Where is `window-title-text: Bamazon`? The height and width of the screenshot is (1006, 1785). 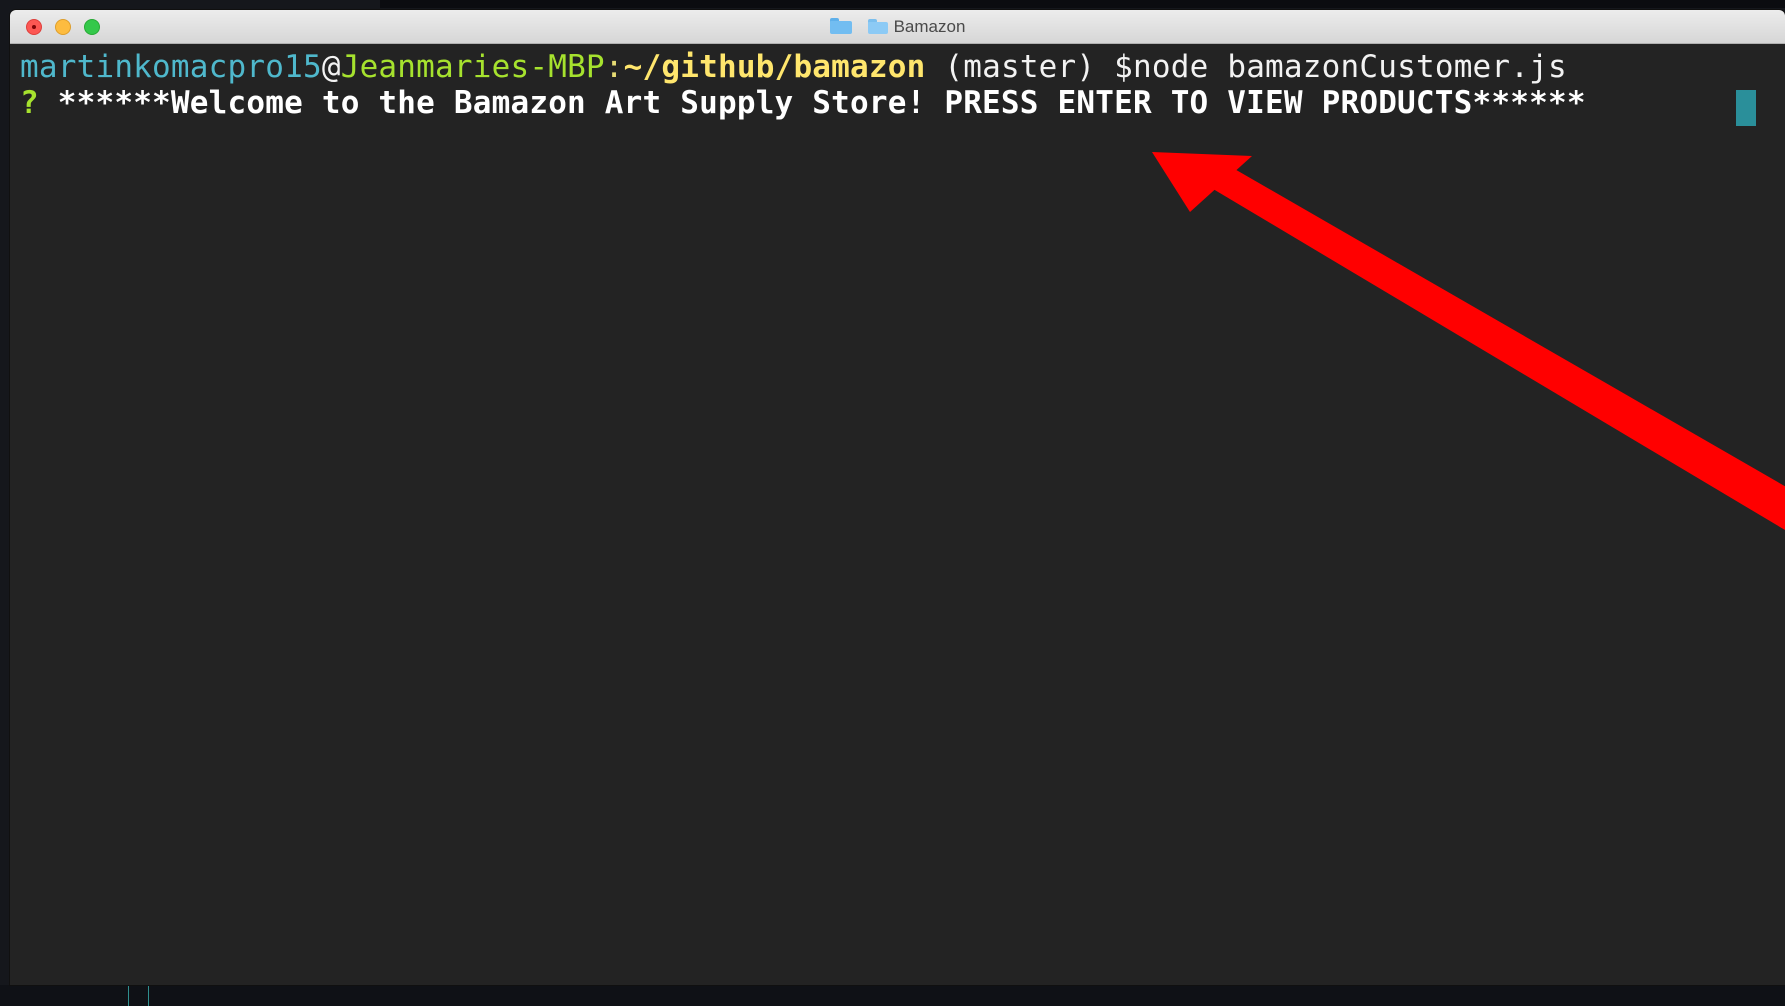 window-title-text: Bamazon is located at coordinates (929, 26).